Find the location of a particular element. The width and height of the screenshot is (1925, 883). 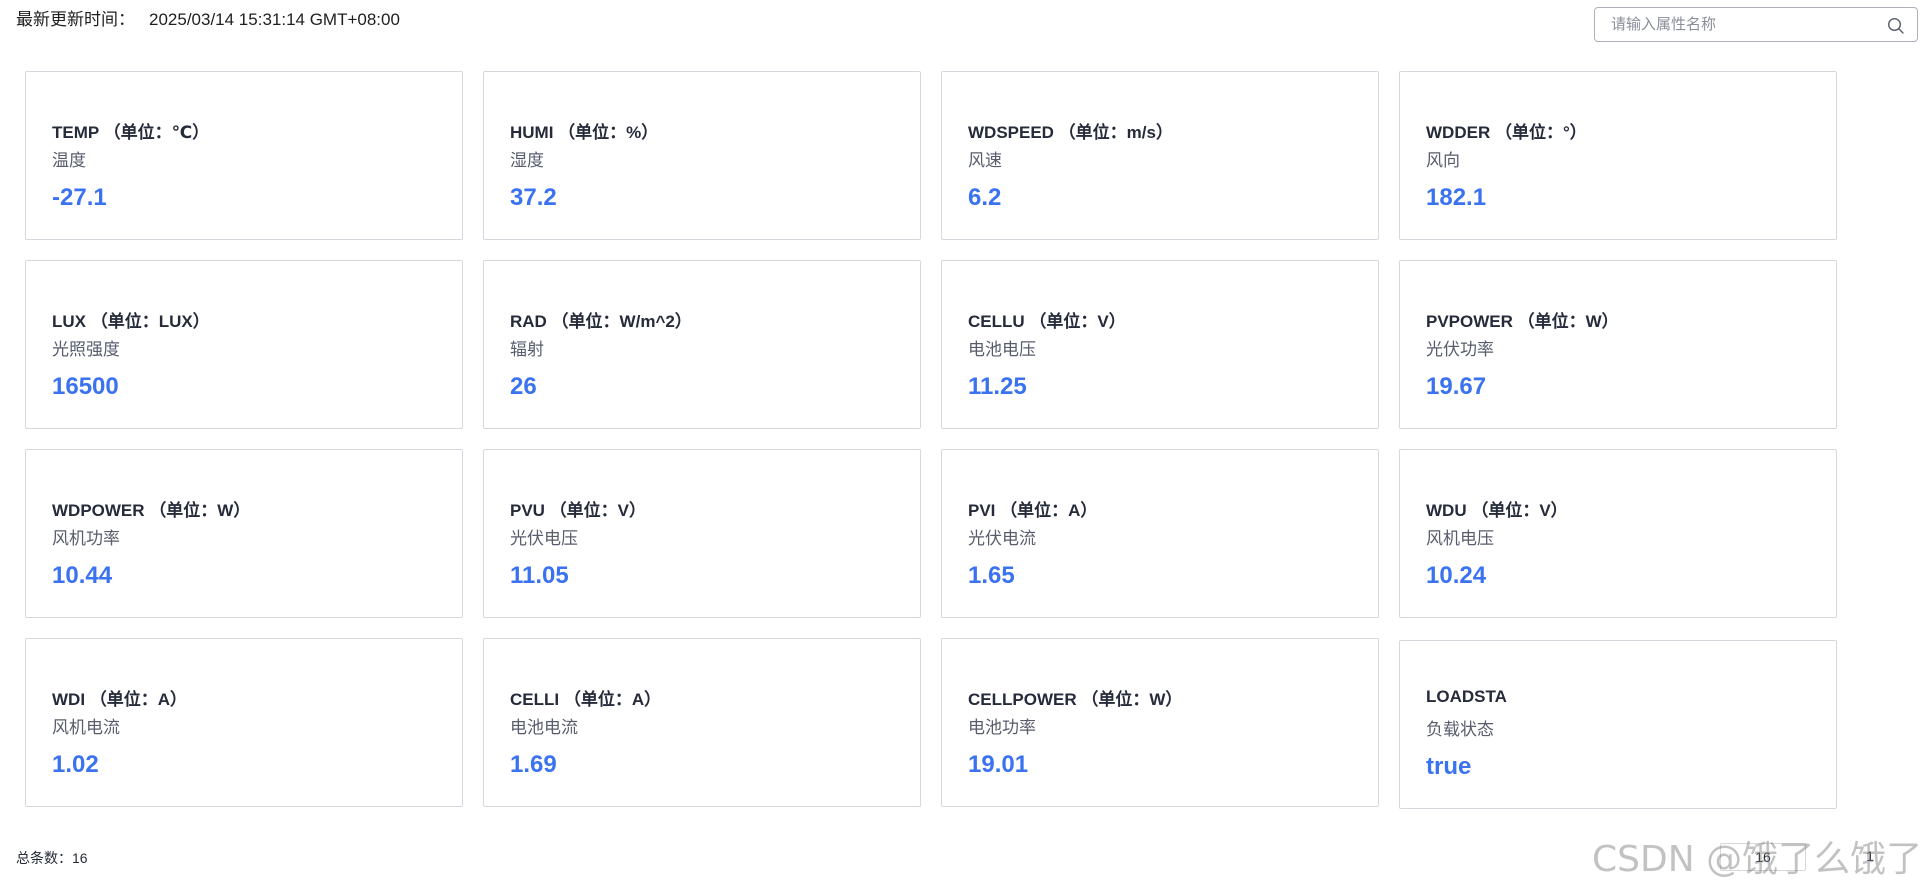

property-value: 19.67 is located at coordinates (1456, 386).